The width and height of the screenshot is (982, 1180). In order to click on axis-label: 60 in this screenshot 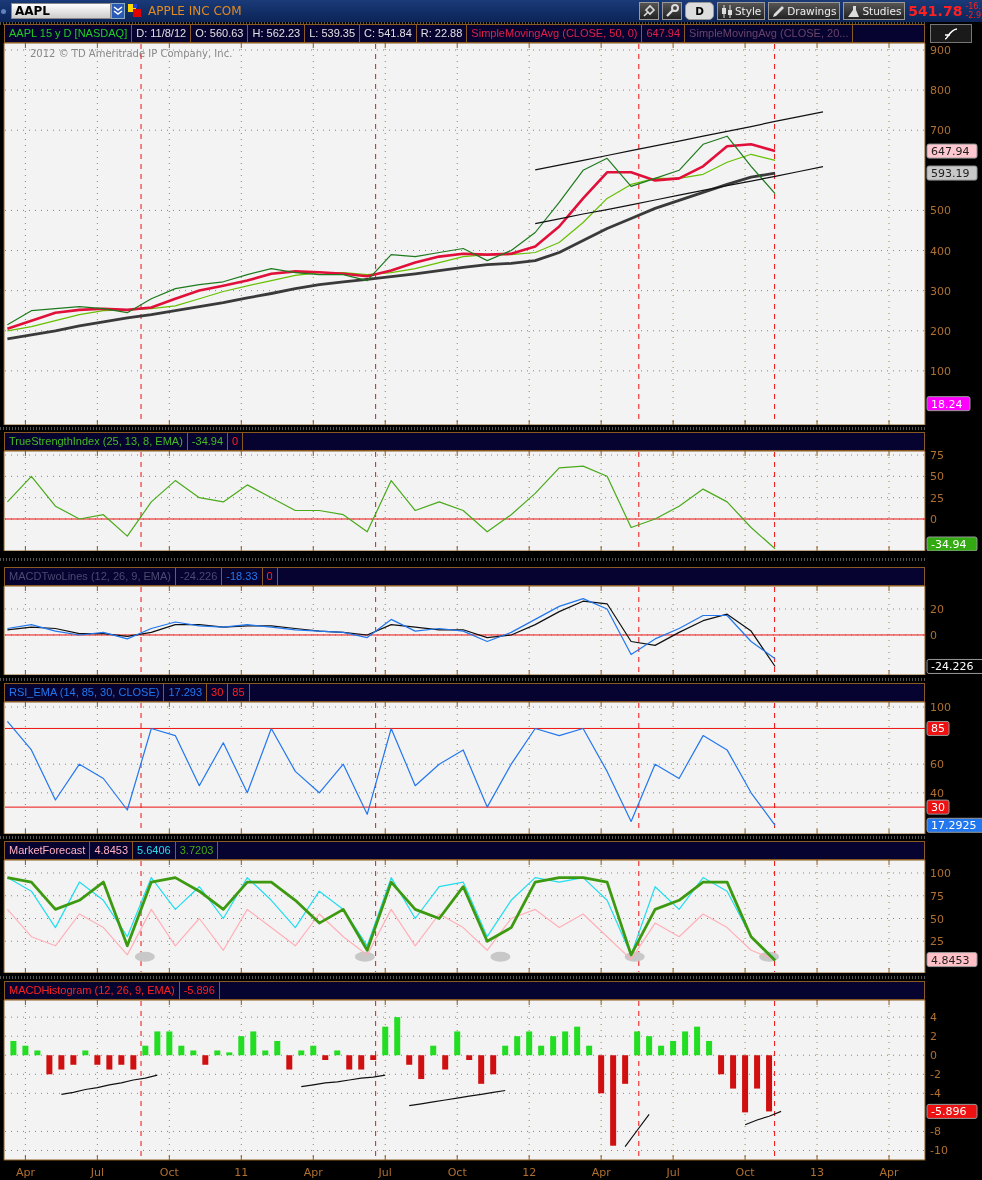, I will do `click(937, 765)`.